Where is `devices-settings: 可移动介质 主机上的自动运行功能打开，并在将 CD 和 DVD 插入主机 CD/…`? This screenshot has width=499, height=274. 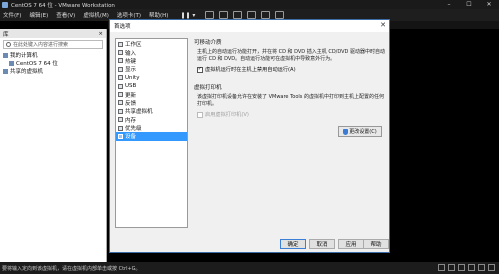
devices-settings: 可移动介质 主机上的自动运行功能打开，并在将 CD 和 DVD 插入主机 CD/… is located at coordinates (290, 87).